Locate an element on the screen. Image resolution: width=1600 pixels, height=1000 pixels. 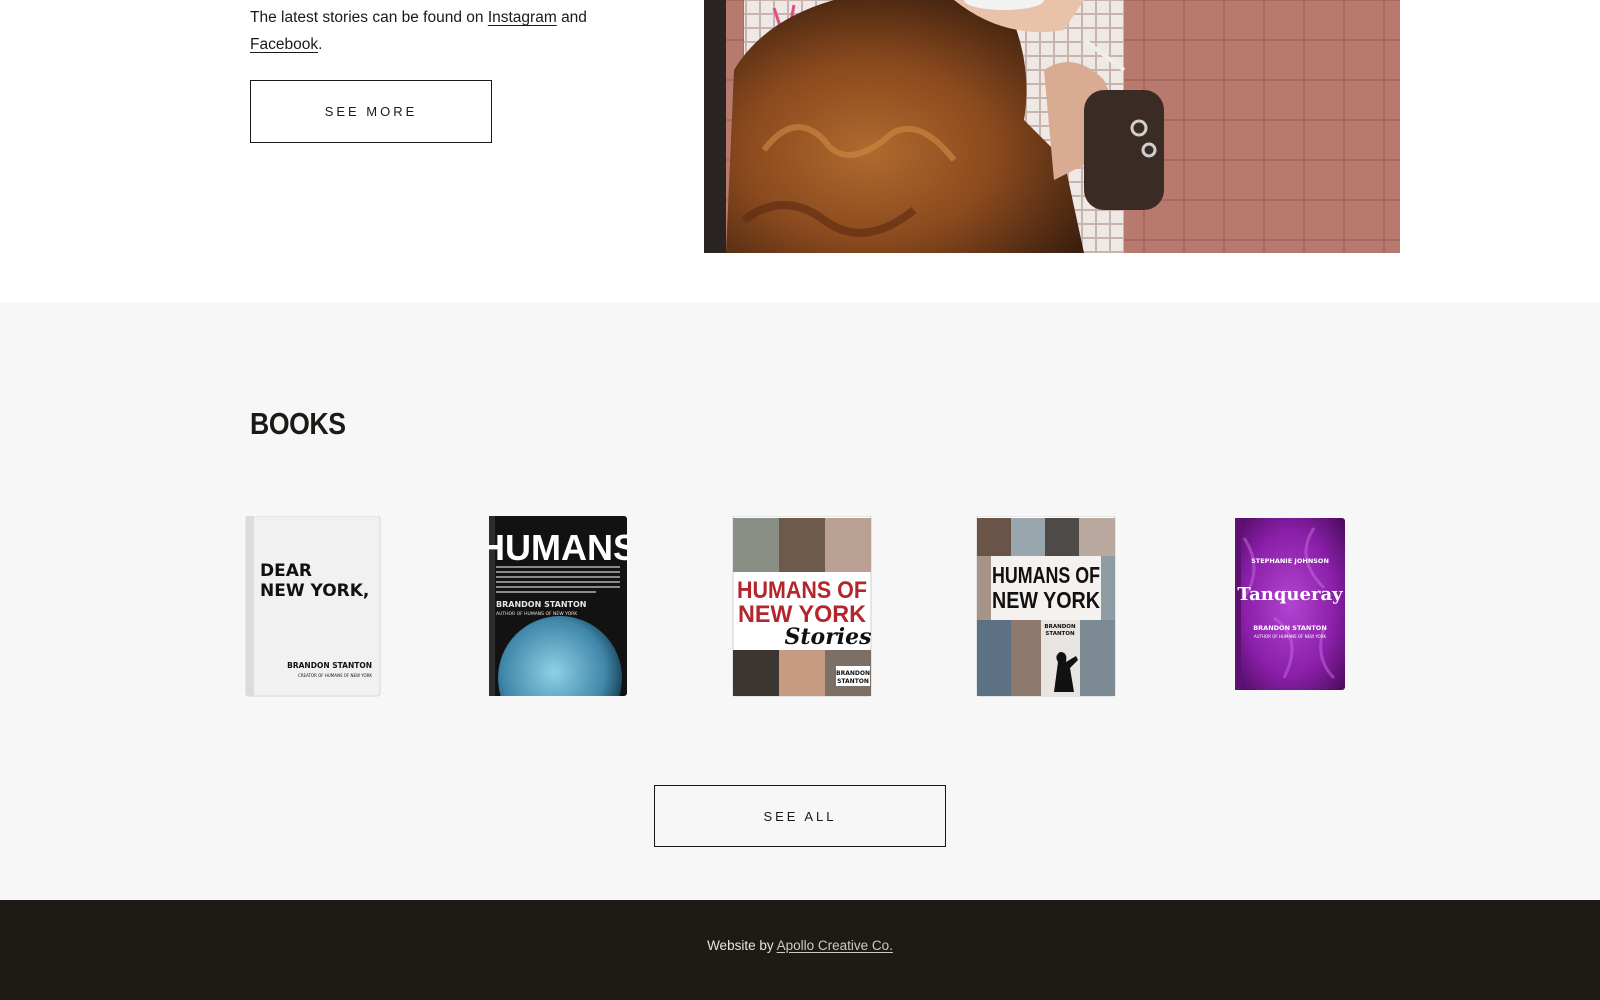
apollo-creative-link: Apollo Creative Co. is located at coordinates (835, 945).